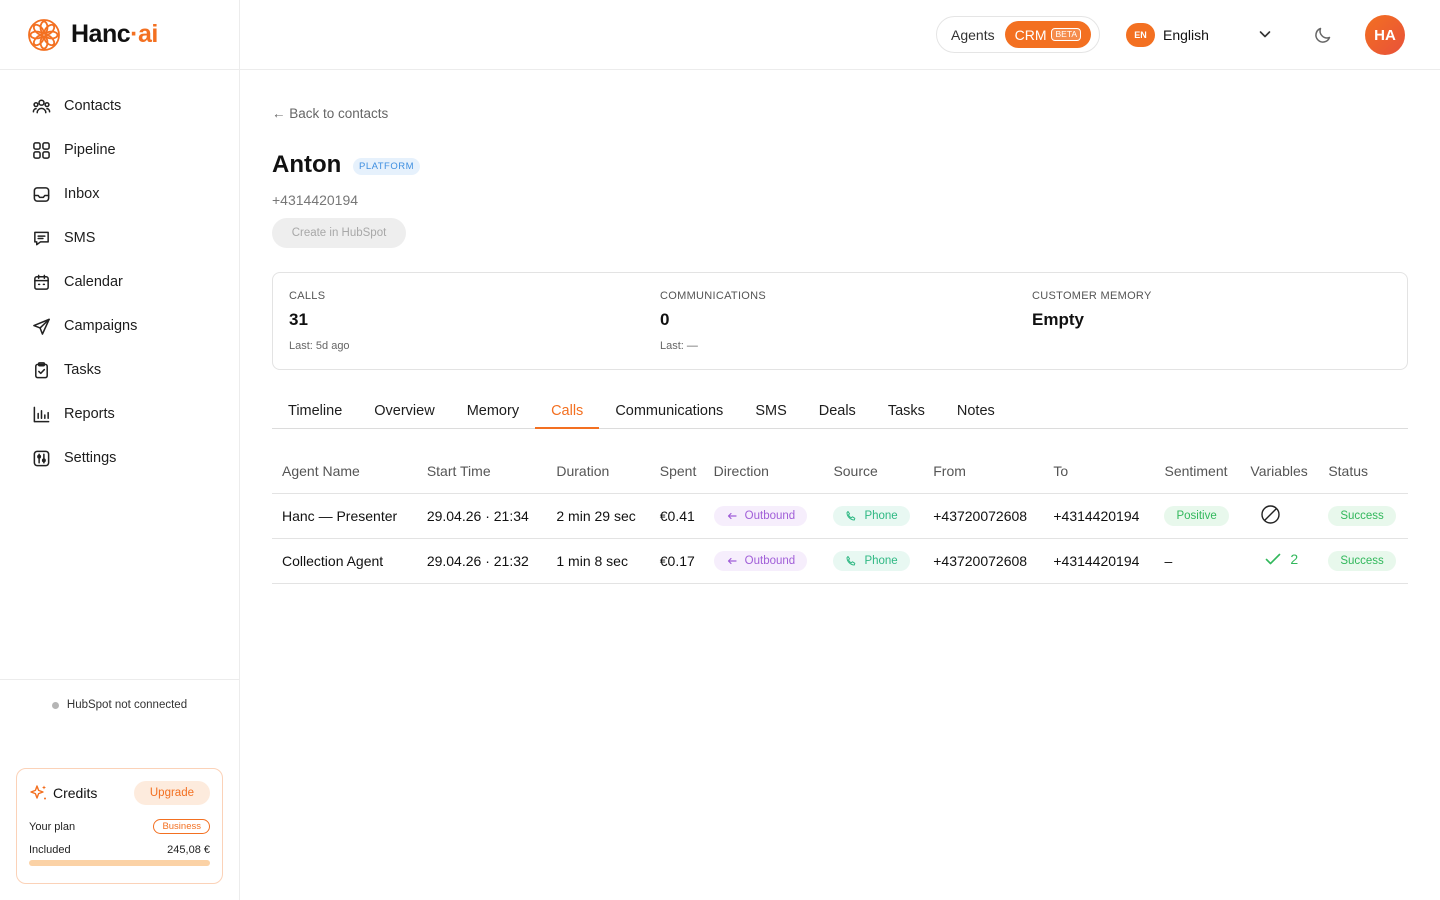 The width and height of the screenshot is (1440, 900). What do you see at coordinates (1099, 472) in the screenshot?
I see `column-header: To` at bounding box center [1099, 472].